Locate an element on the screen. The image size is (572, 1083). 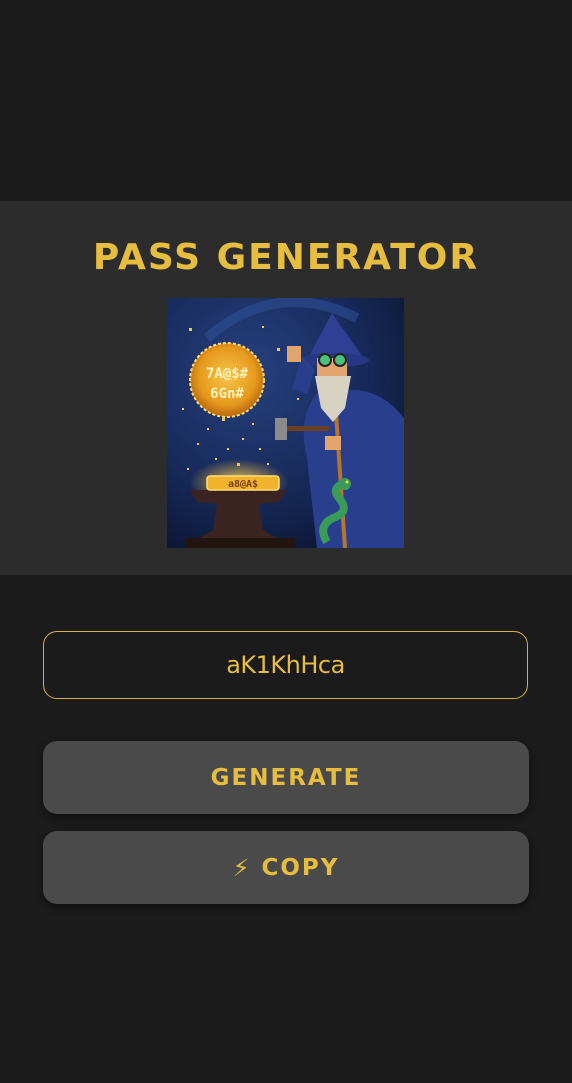
password-output-field: aK1KhHca is located at coordinates (285, 665).